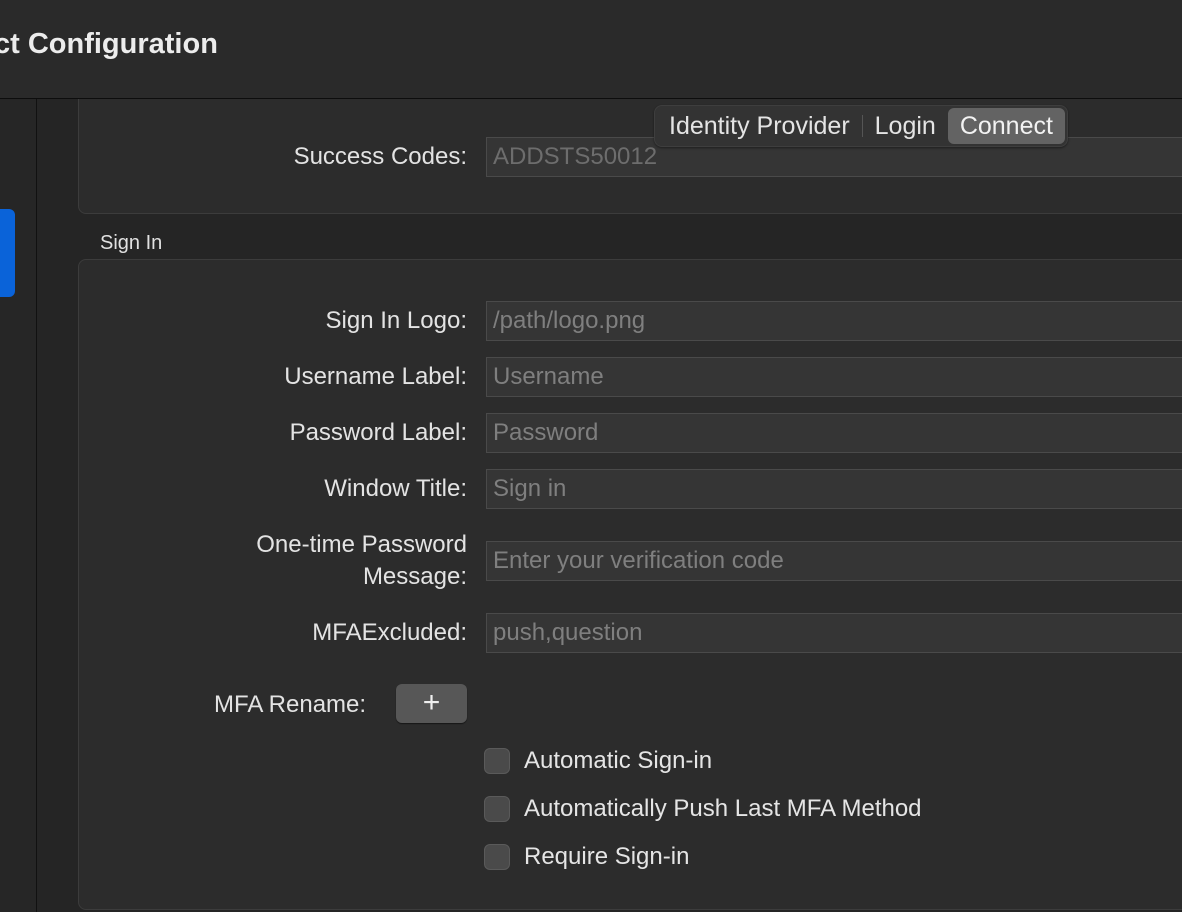 The image size is (1182, 912). What do you see at coordinates (375, 376) in the screenshot?
I see `username-label-label: Username Label:` at bounding box center [375, 376].